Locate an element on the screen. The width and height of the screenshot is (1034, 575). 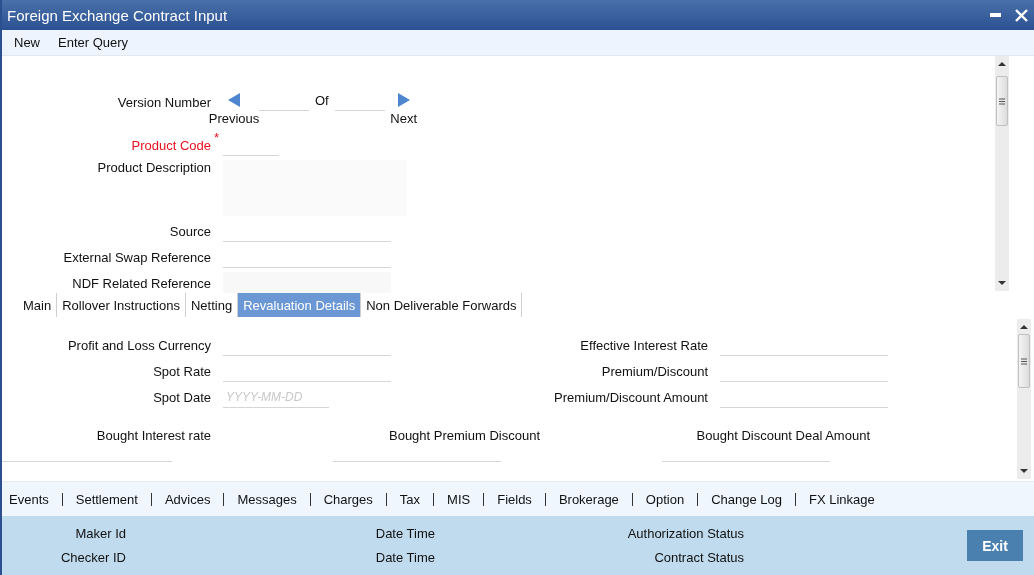
required-mark: * is located at coordinates (216, 137).